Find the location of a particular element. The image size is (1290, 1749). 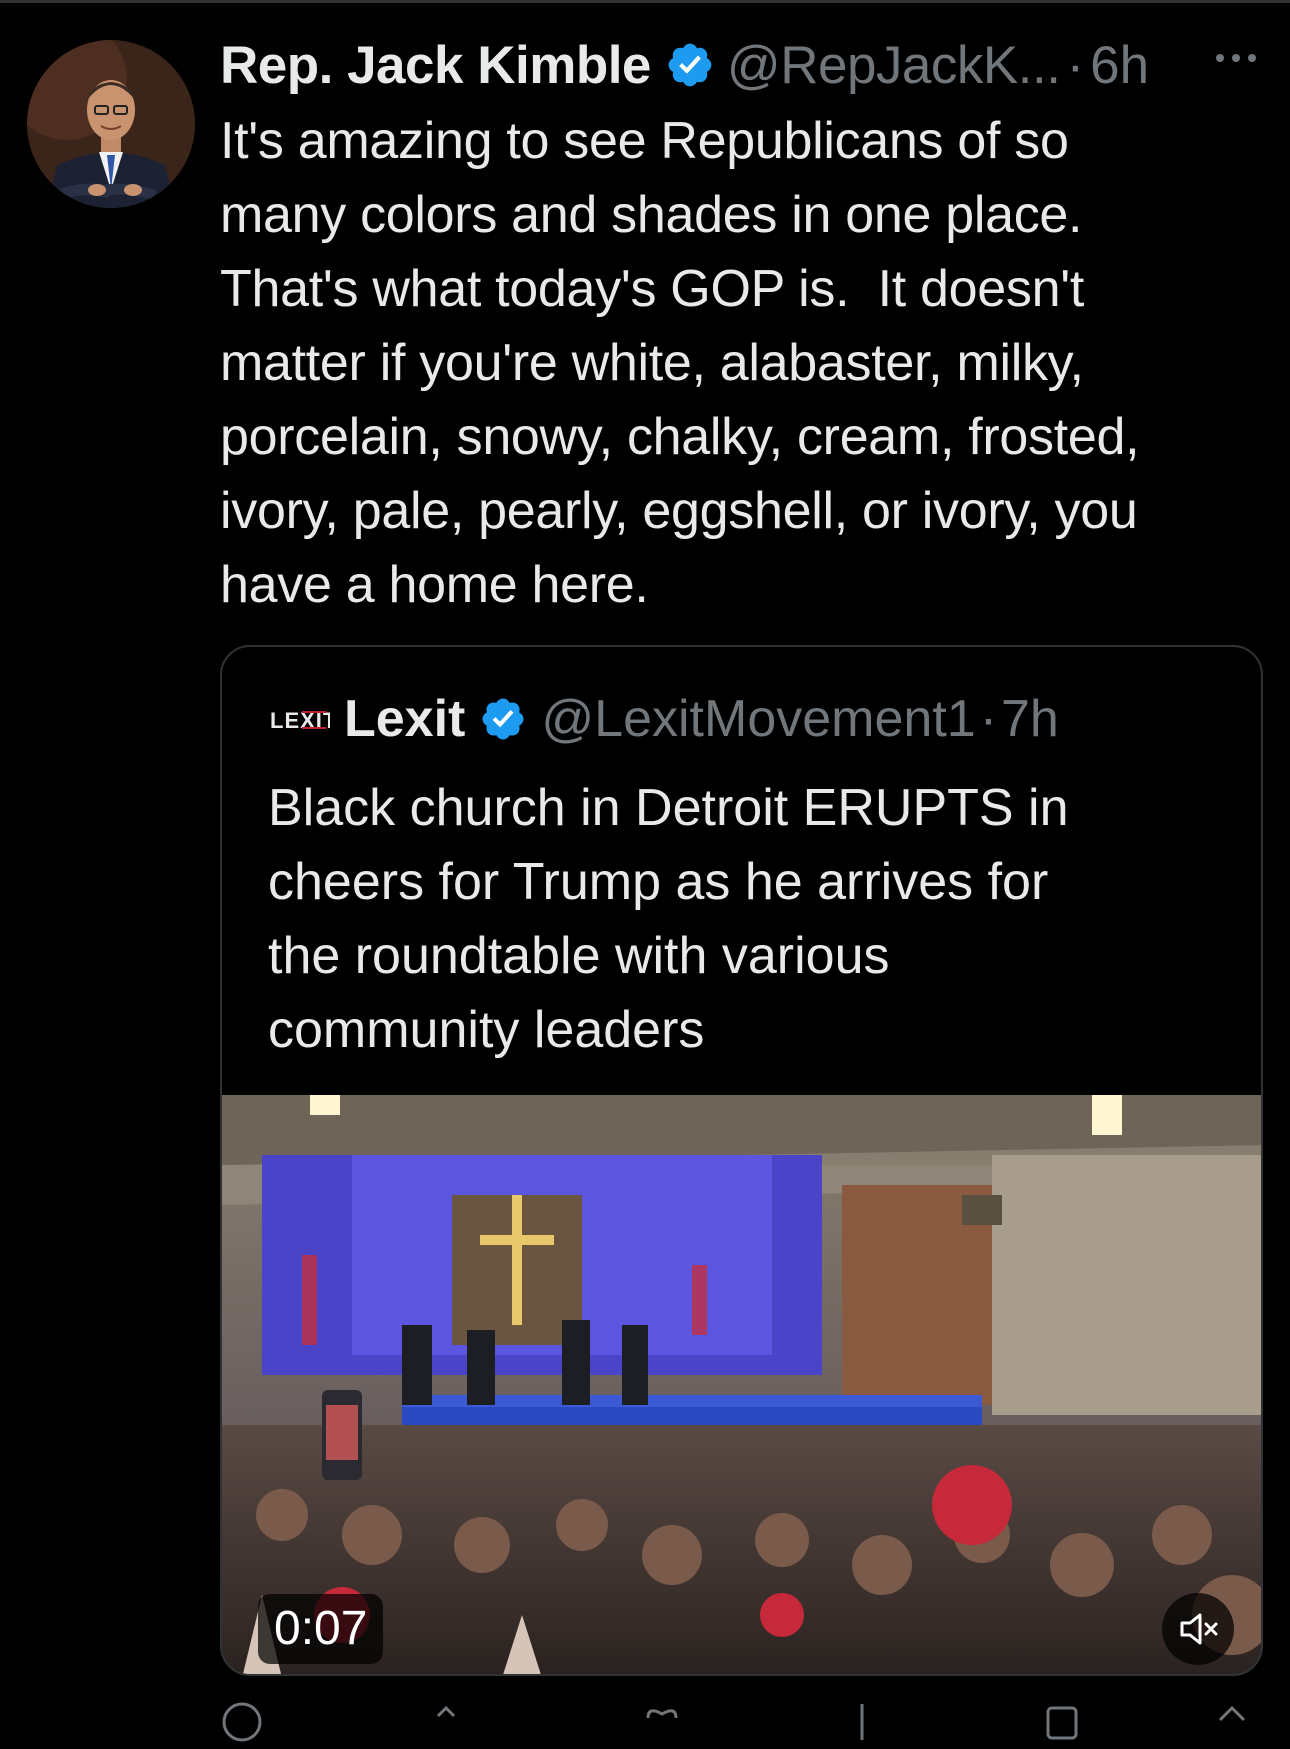

bookmark-icon is located at coordinates (1062, 1723).